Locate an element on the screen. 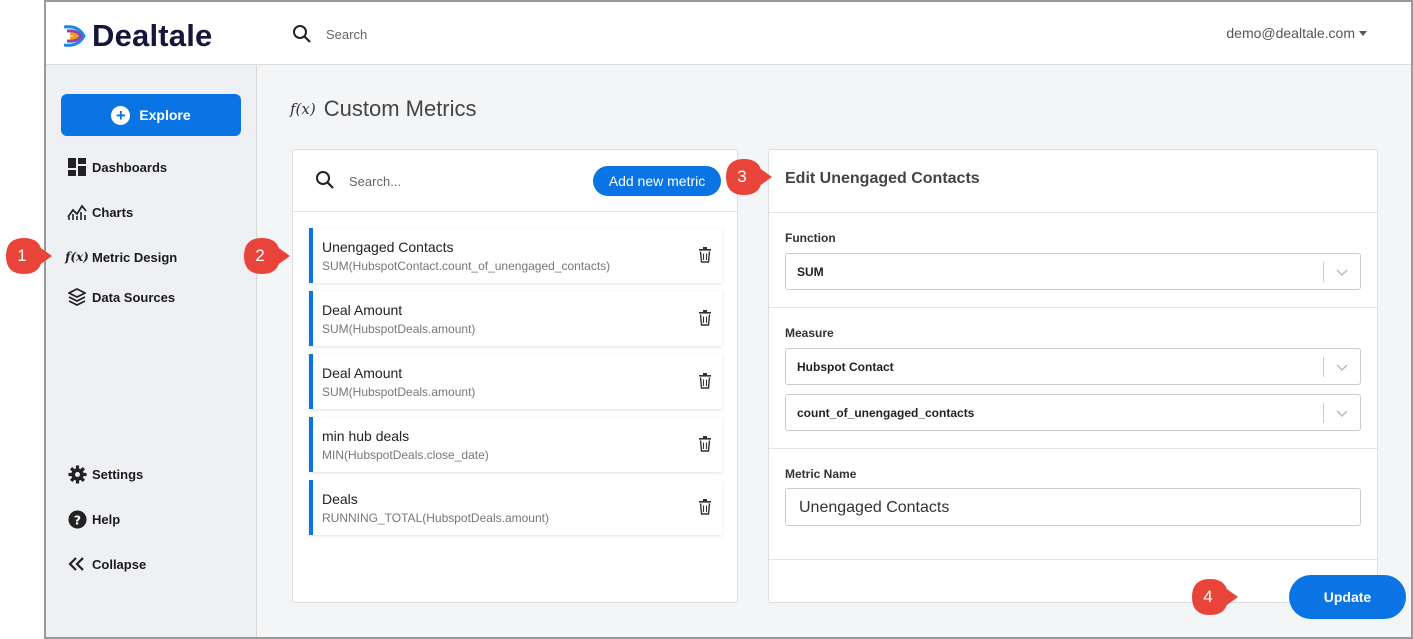 The width and height of the screenshot is (1413, 639). callout-marker-3: 3 is located at coordinates (748, 177).